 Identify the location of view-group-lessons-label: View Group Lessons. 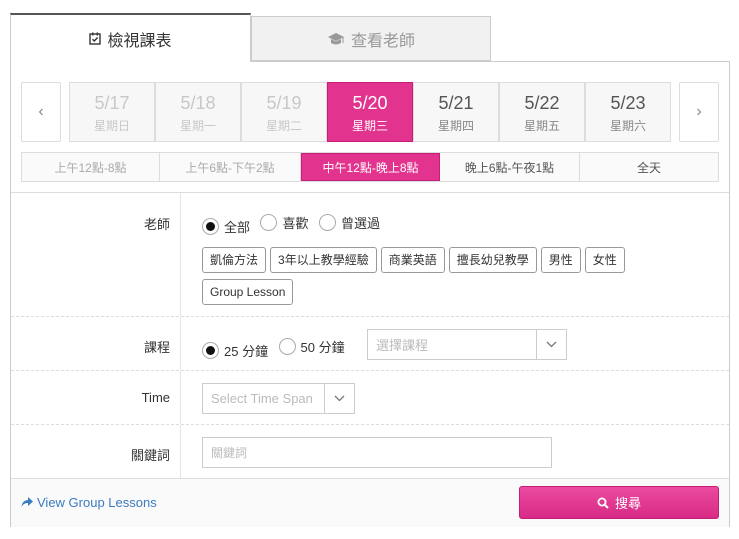
(97, 502).